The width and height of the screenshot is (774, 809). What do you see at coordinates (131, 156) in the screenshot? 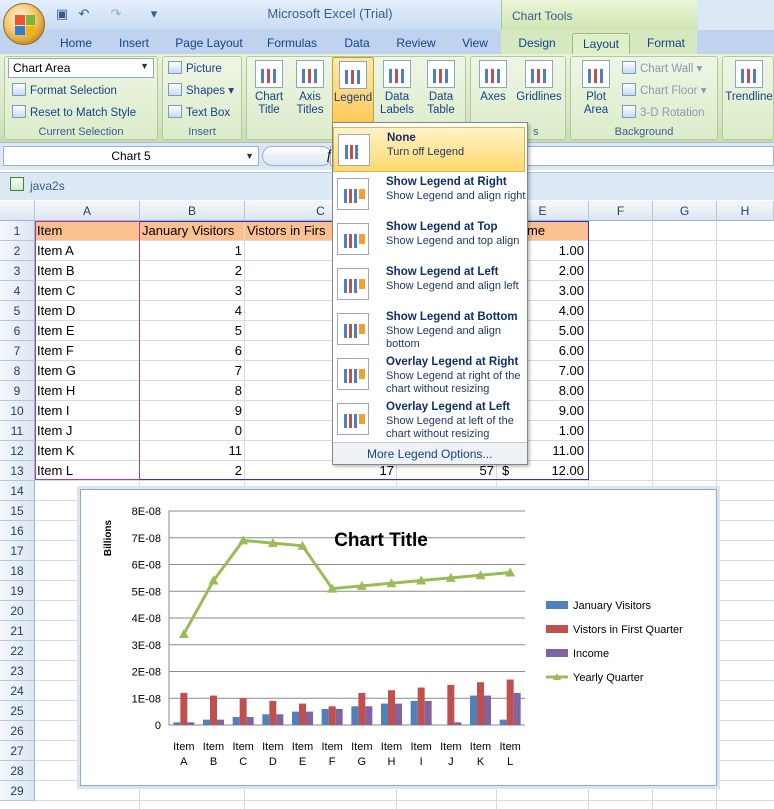
I see `name-box: Chart 5 ▼` at bounding box center [131, 156].